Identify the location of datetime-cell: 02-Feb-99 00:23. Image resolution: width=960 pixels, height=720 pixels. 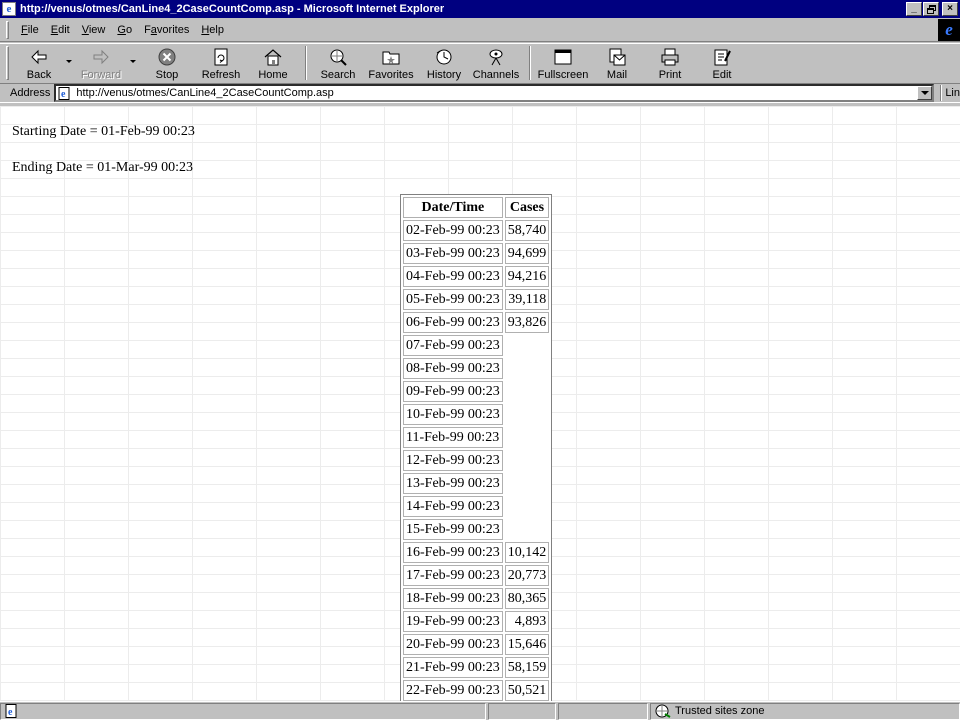
(453, 230).